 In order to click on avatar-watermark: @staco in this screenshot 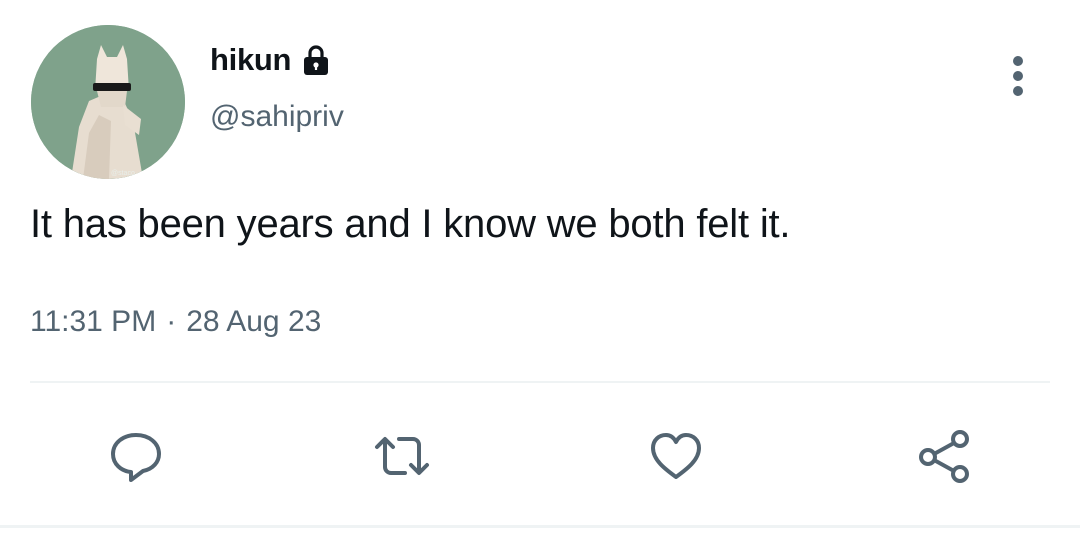, I will do `click(123, 173)`.